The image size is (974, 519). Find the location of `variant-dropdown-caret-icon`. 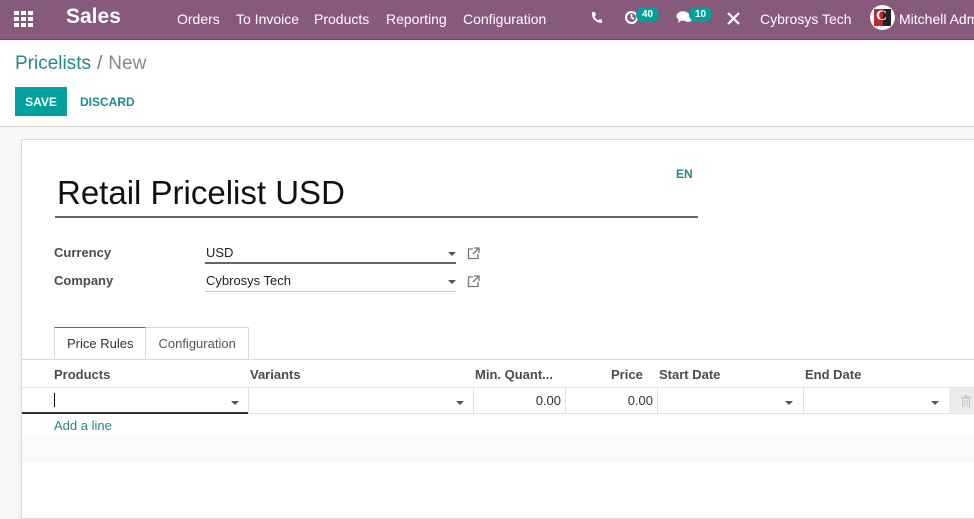

variant-dropdown-caret-icon is located at coordinates (460, 403).